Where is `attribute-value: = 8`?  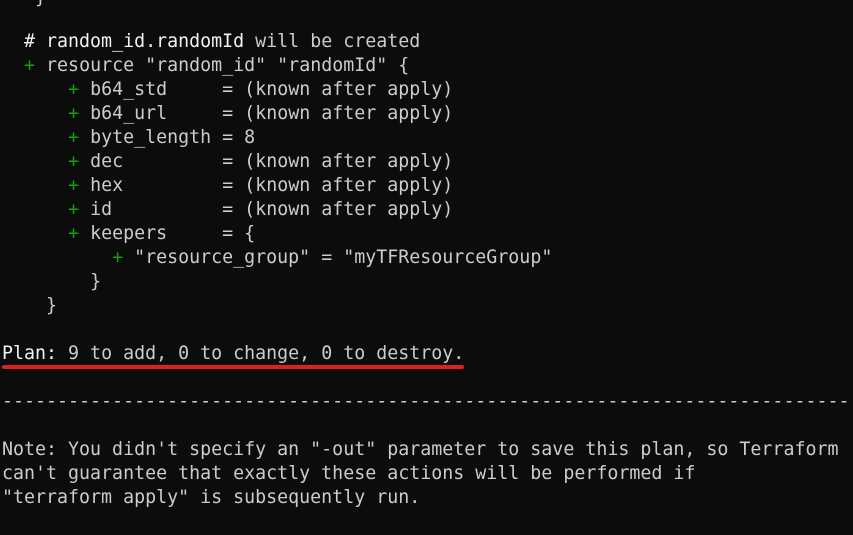
attribute-value: = 8 is located at coordinates (239, 137).